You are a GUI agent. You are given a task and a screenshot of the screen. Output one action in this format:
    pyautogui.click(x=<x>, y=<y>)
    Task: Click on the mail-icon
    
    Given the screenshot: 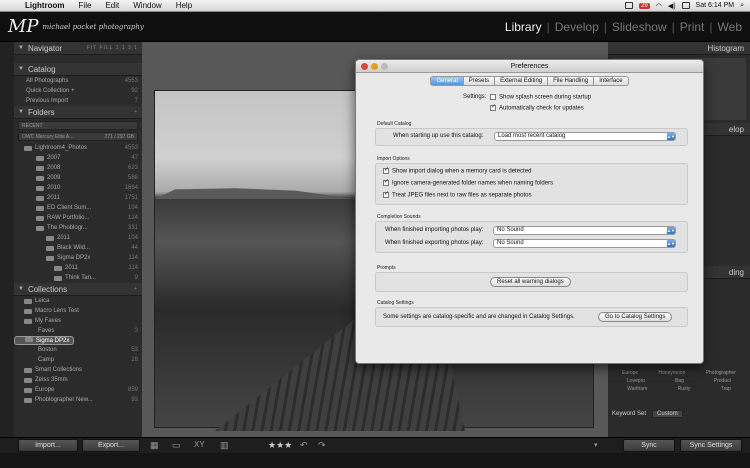 What is the action you would take?
    pyautogui.click(x=629, y=5)
    